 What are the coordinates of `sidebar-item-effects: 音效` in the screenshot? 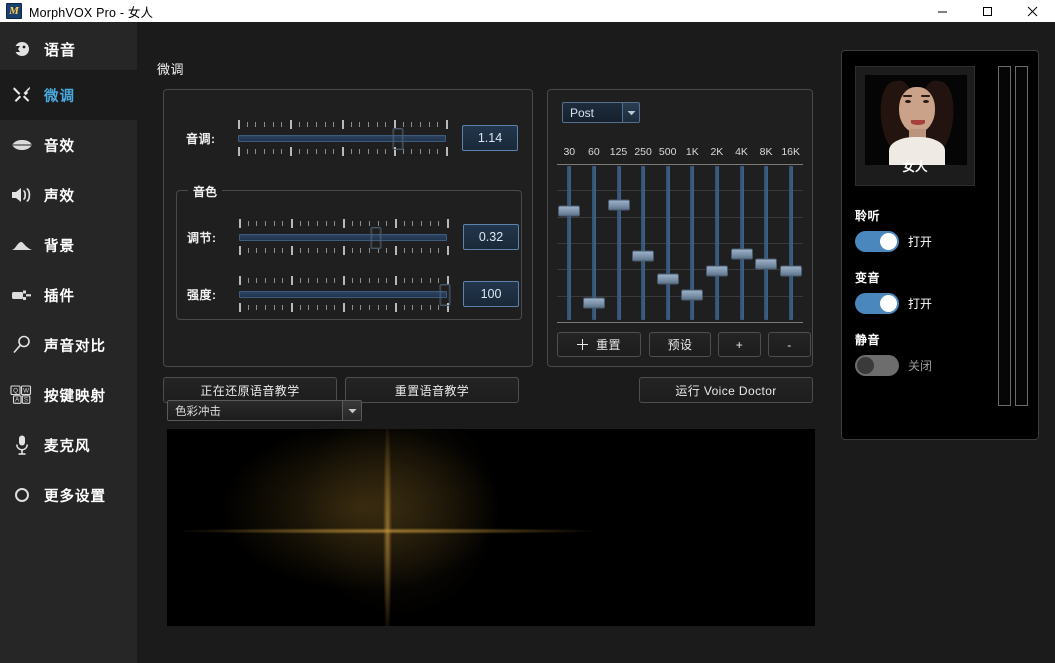 It's located at (68, 145).